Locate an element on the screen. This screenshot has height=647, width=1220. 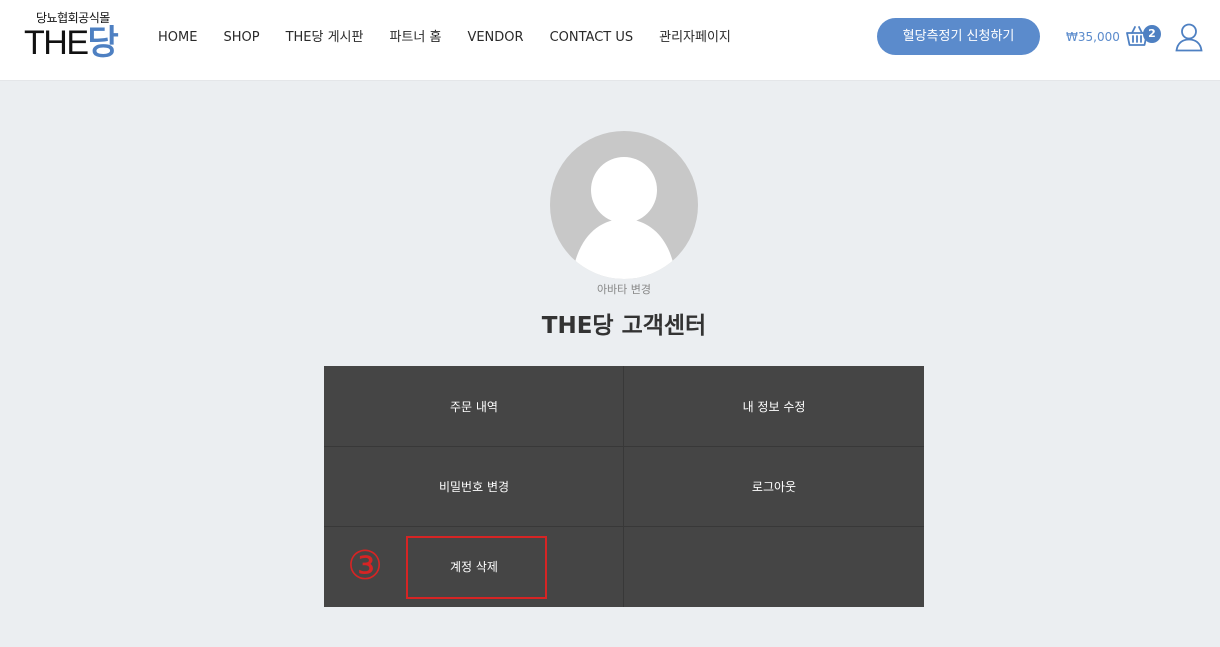
nav-item-shop: SHOP is located at coordinates (241, 38).